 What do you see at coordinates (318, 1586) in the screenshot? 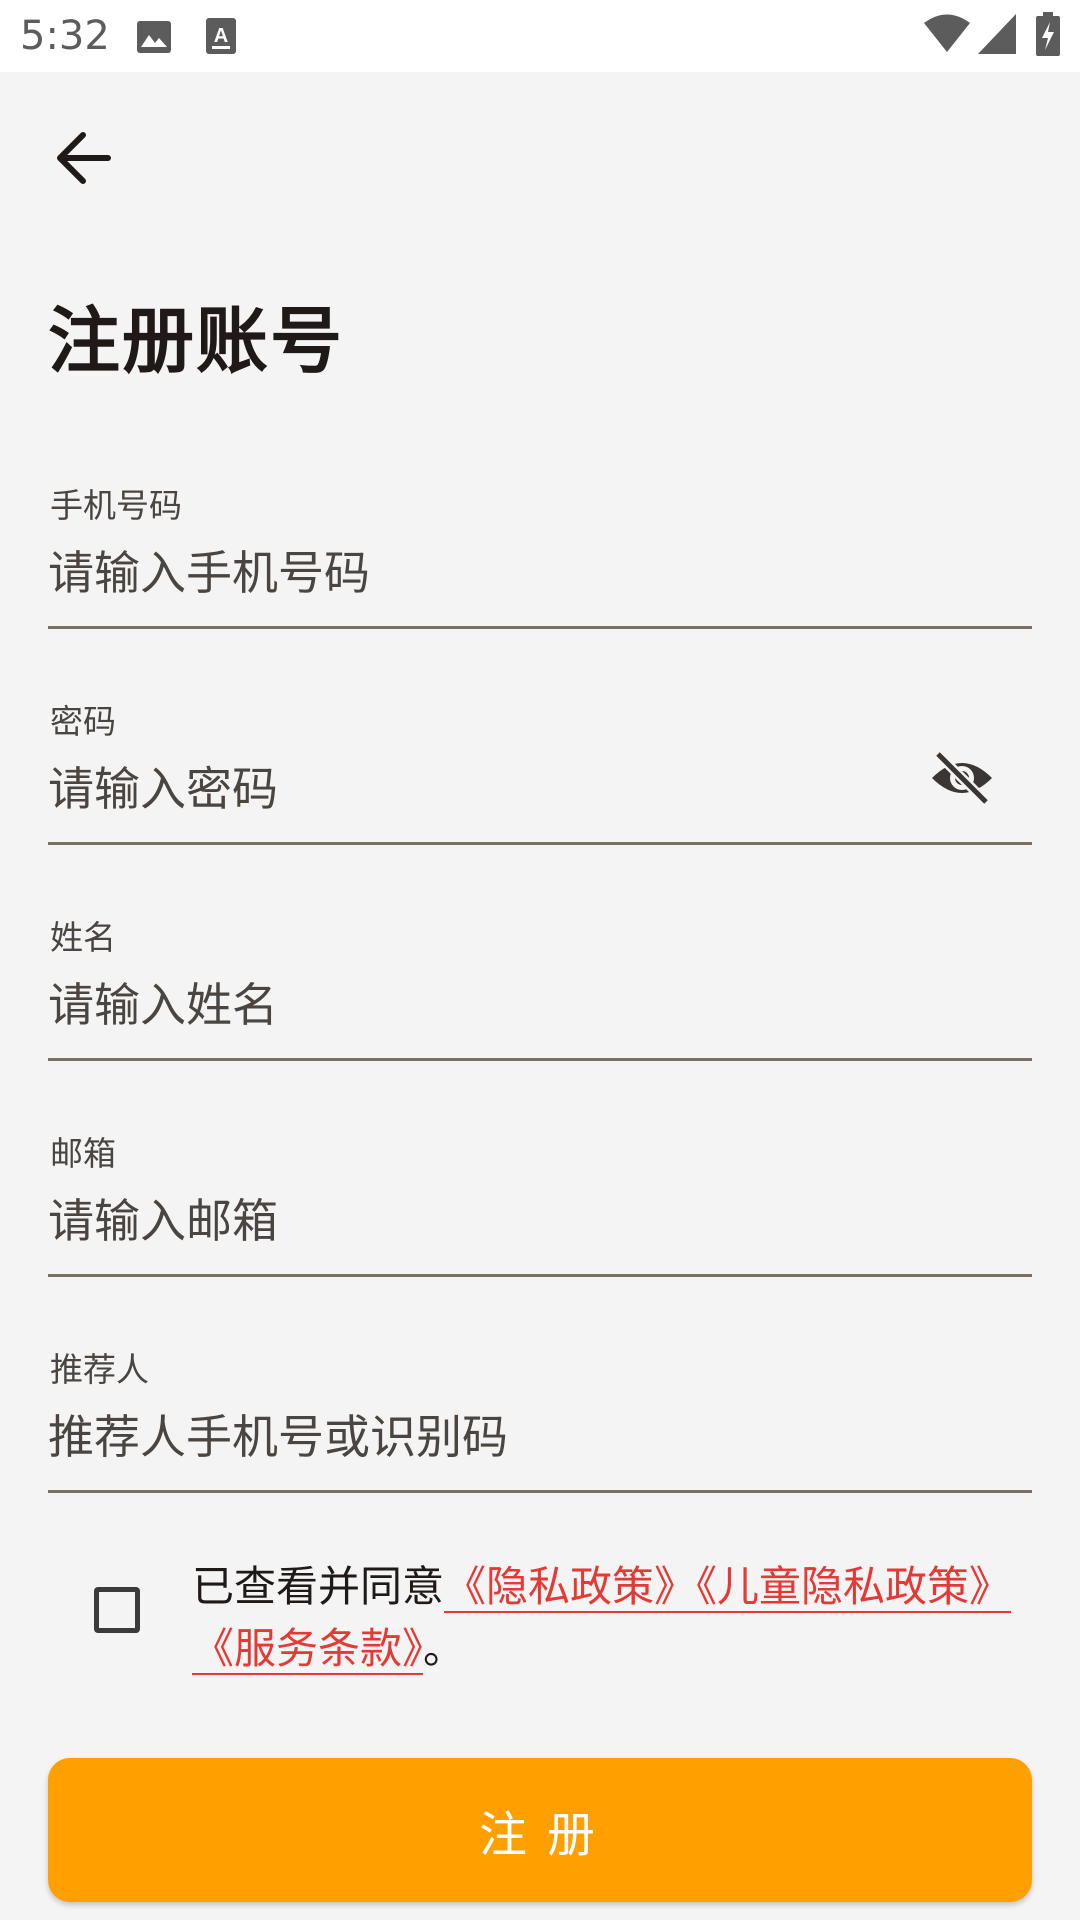
I see `agreement-prefix: 已查看并同意` at bounding box center [318, 1586].